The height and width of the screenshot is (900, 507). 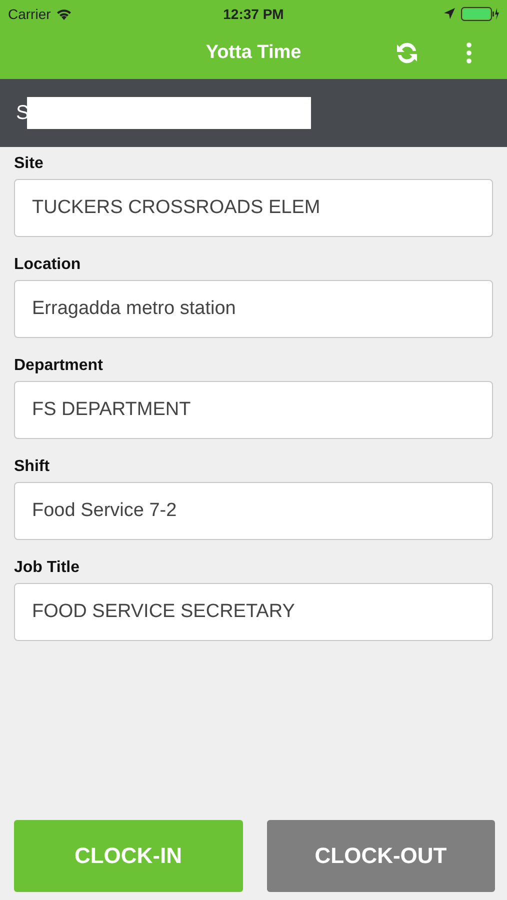 What do you see at coordinates (59, 366) in the screenshot?
I see `field-label: Department` at bounding box center [59, 366].